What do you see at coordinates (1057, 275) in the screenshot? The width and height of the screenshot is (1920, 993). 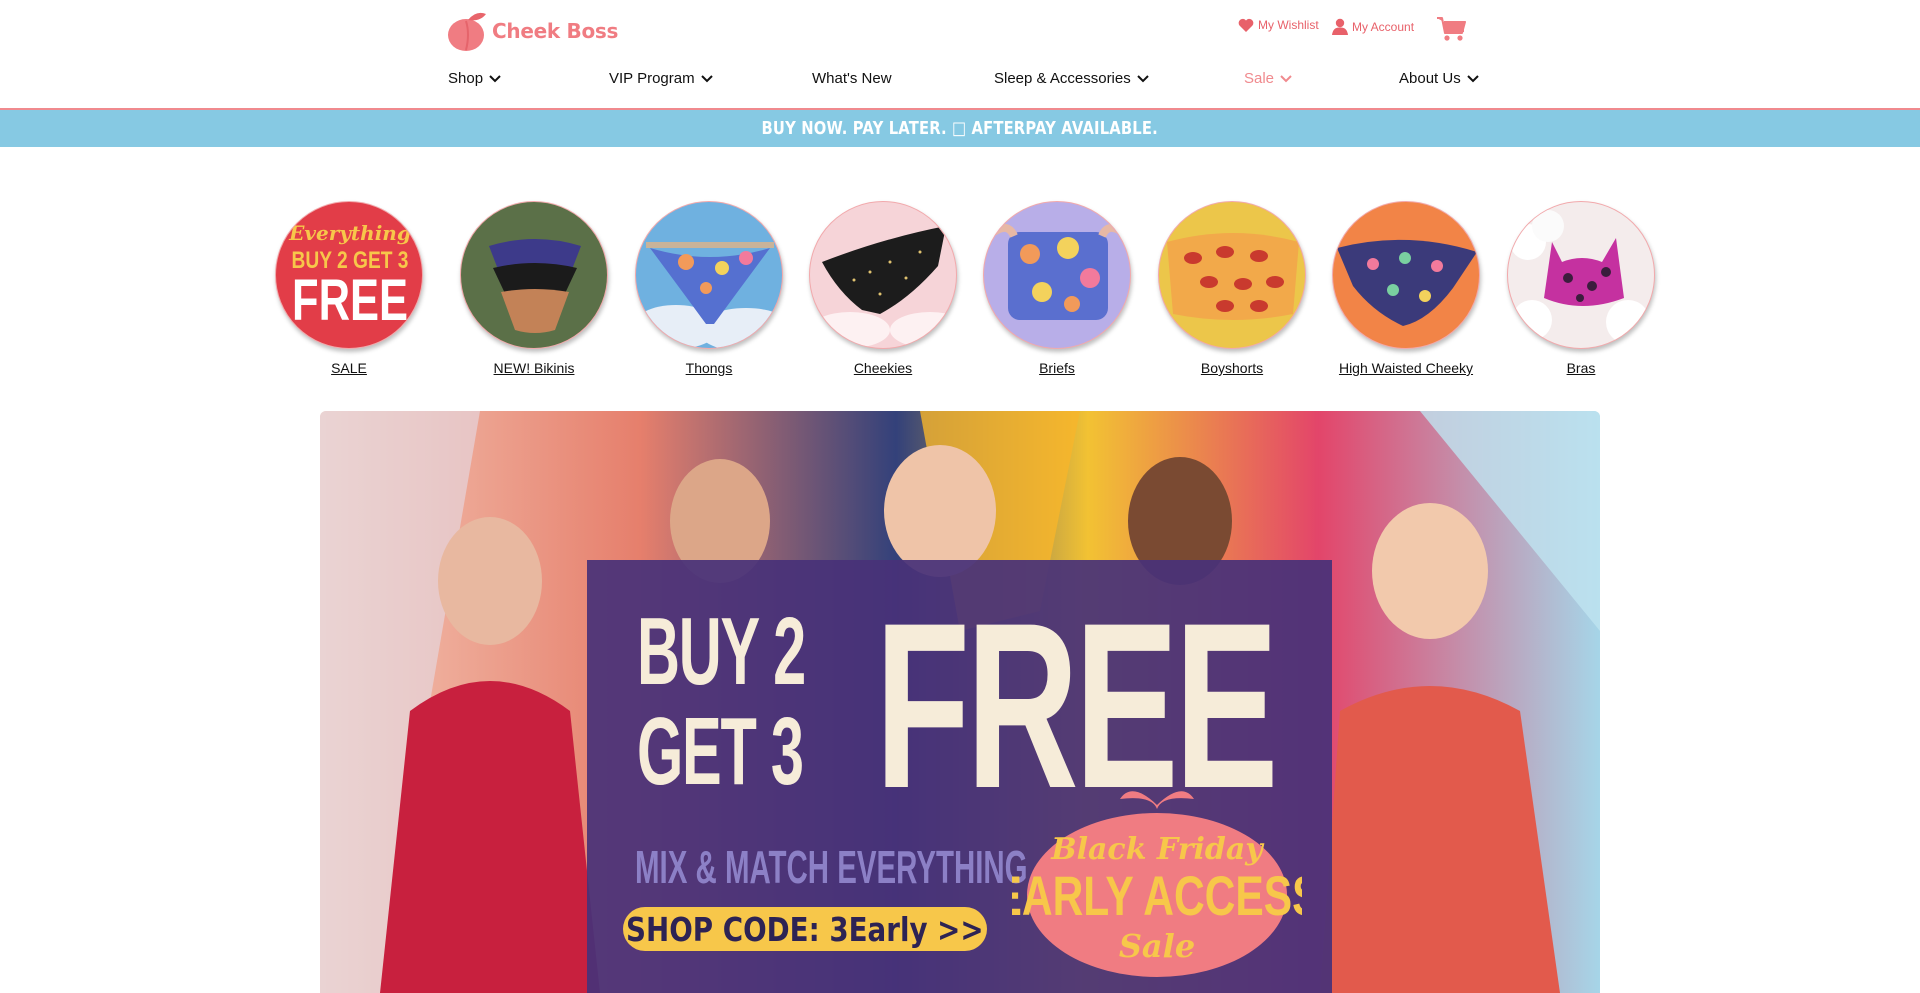 I see `category-briefs-image` at bounding box center [1057, 275].